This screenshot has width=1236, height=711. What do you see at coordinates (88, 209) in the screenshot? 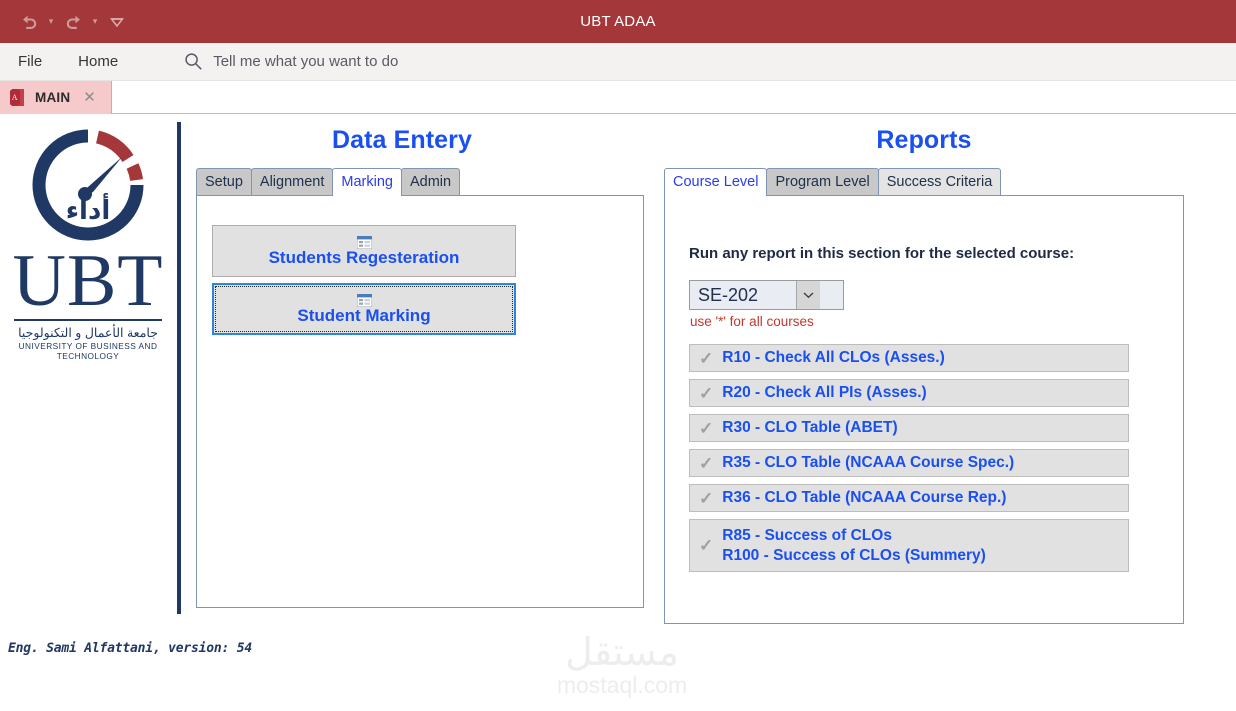
I see `svg-text: أداء` at bounding box center [88, 209].